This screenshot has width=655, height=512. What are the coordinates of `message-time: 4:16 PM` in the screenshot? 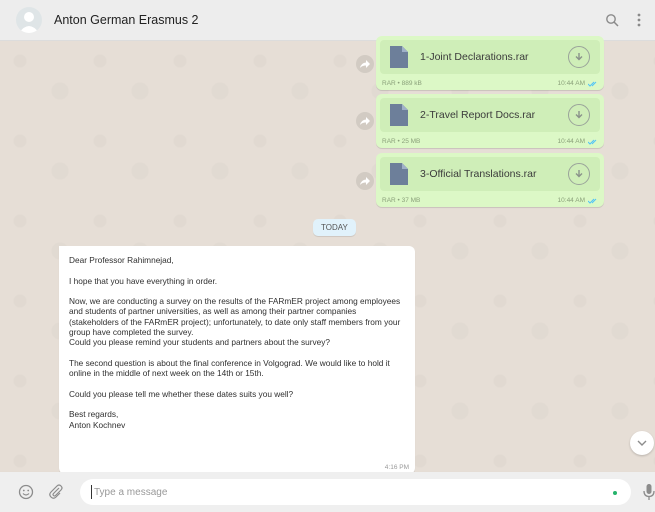 It's located at (396, 467).